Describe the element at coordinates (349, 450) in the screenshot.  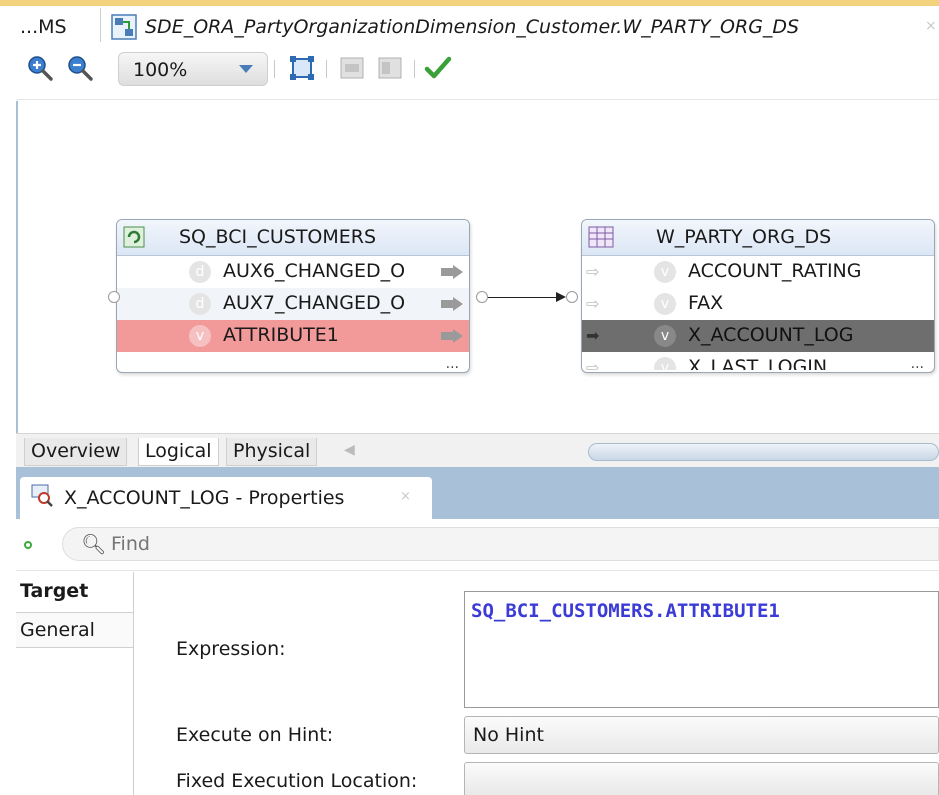
I see `scroll-left-icon: ◀` at that location.